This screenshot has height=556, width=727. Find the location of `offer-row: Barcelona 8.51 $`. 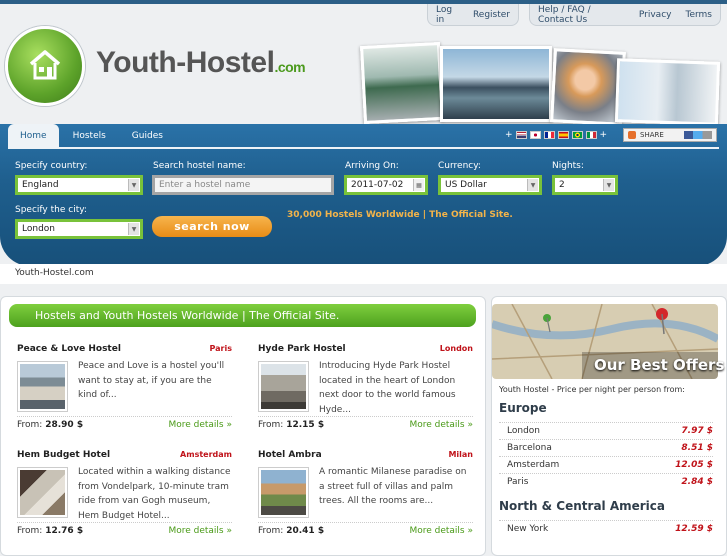

offer-row: Barcelona 8.51 $ is located at coordinates (606, 447).